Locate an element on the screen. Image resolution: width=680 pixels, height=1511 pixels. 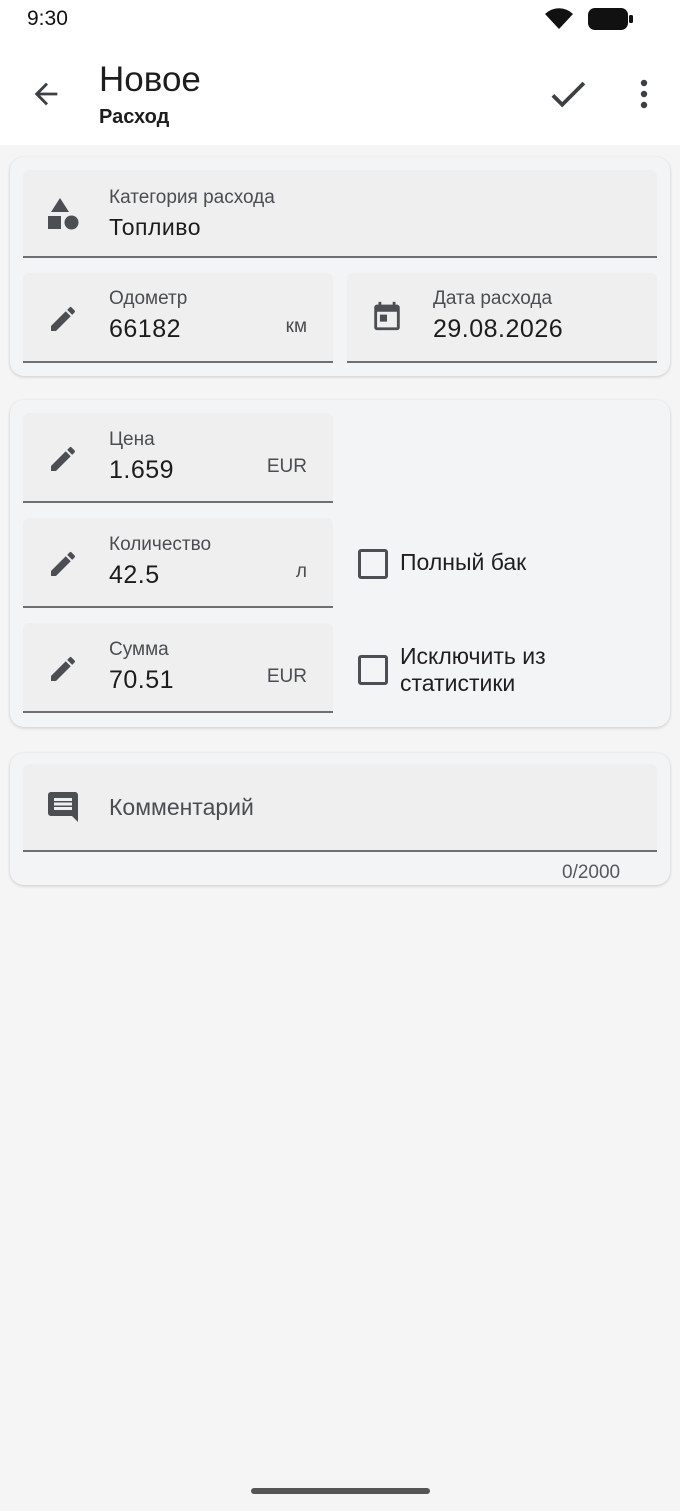
category-value: Топливо is located at coordinates (155, 227).